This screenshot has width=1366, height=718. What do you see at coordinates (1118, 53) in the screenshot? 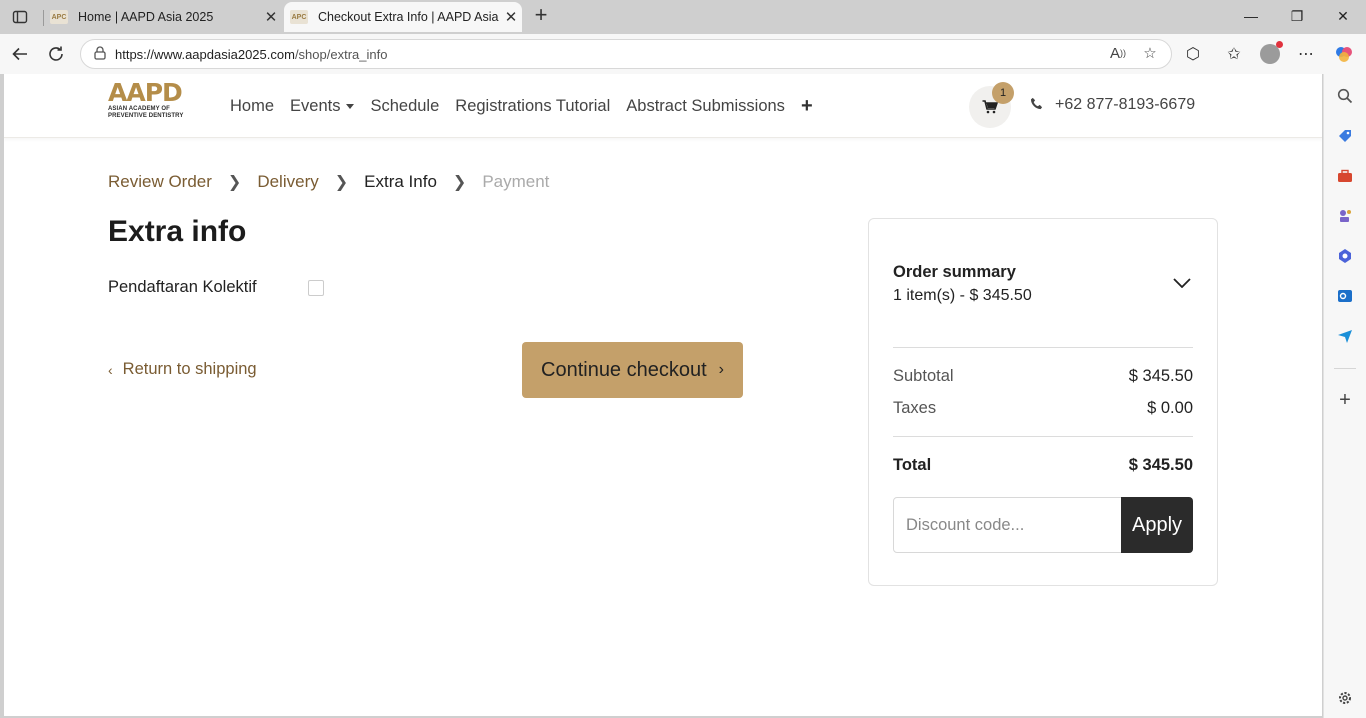
I see `read-aloud-icon: A))` at bounding box center [1118, 53].